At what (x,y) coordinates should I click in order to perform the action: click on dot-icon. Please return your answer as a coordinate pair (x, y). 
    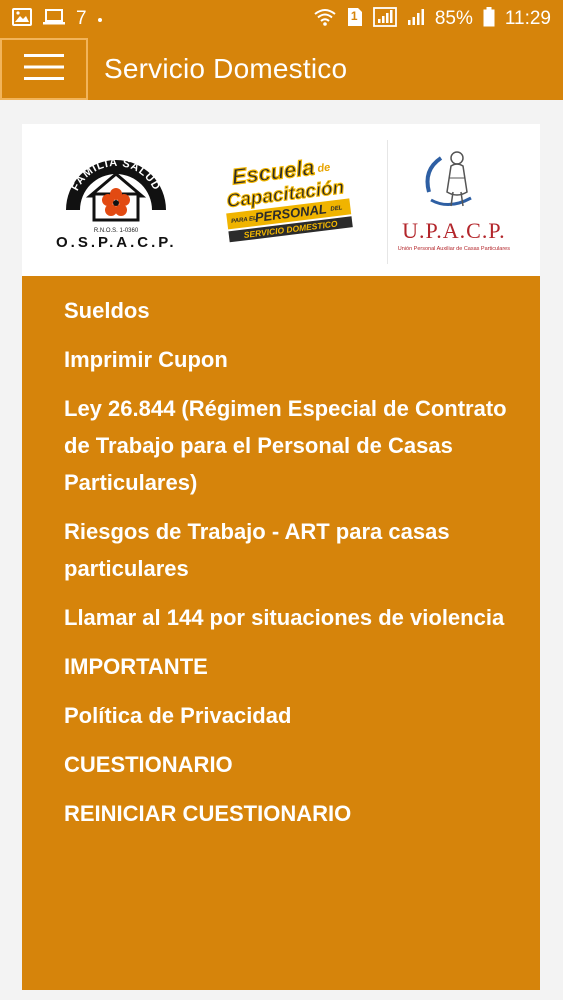
    Looking at the image, I should click on (100, 19).